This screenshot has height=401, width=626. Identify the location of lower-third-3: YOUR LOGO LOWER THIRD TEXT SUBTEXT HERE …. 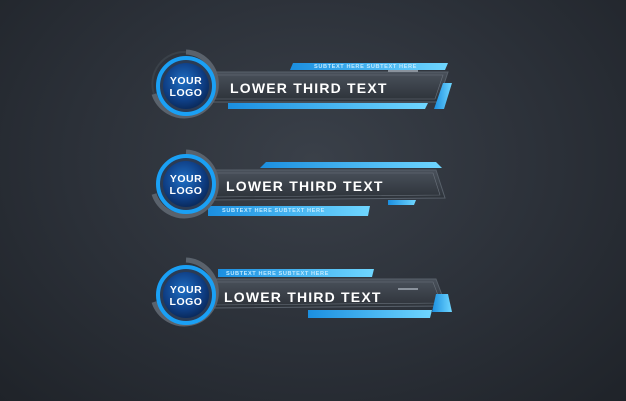
(303, 292).